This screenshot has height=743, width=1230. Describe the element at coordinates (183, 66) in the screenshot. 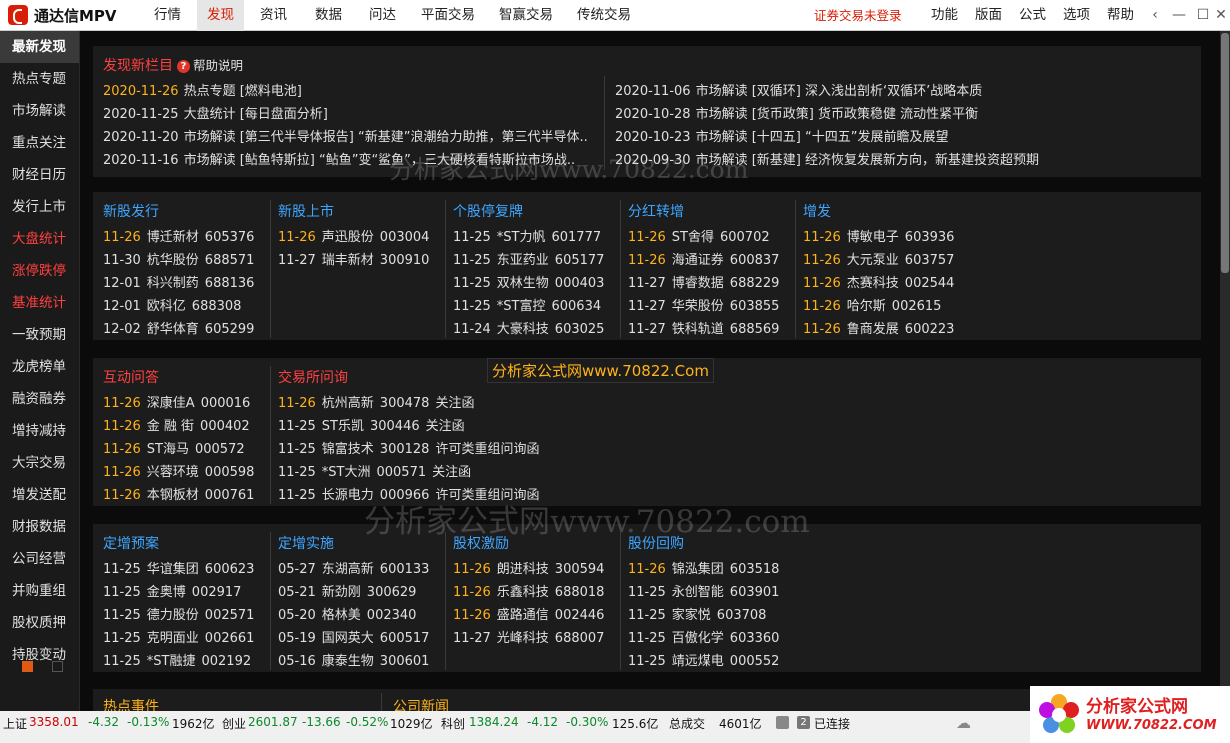

I see `help-icon: ?` at that location.